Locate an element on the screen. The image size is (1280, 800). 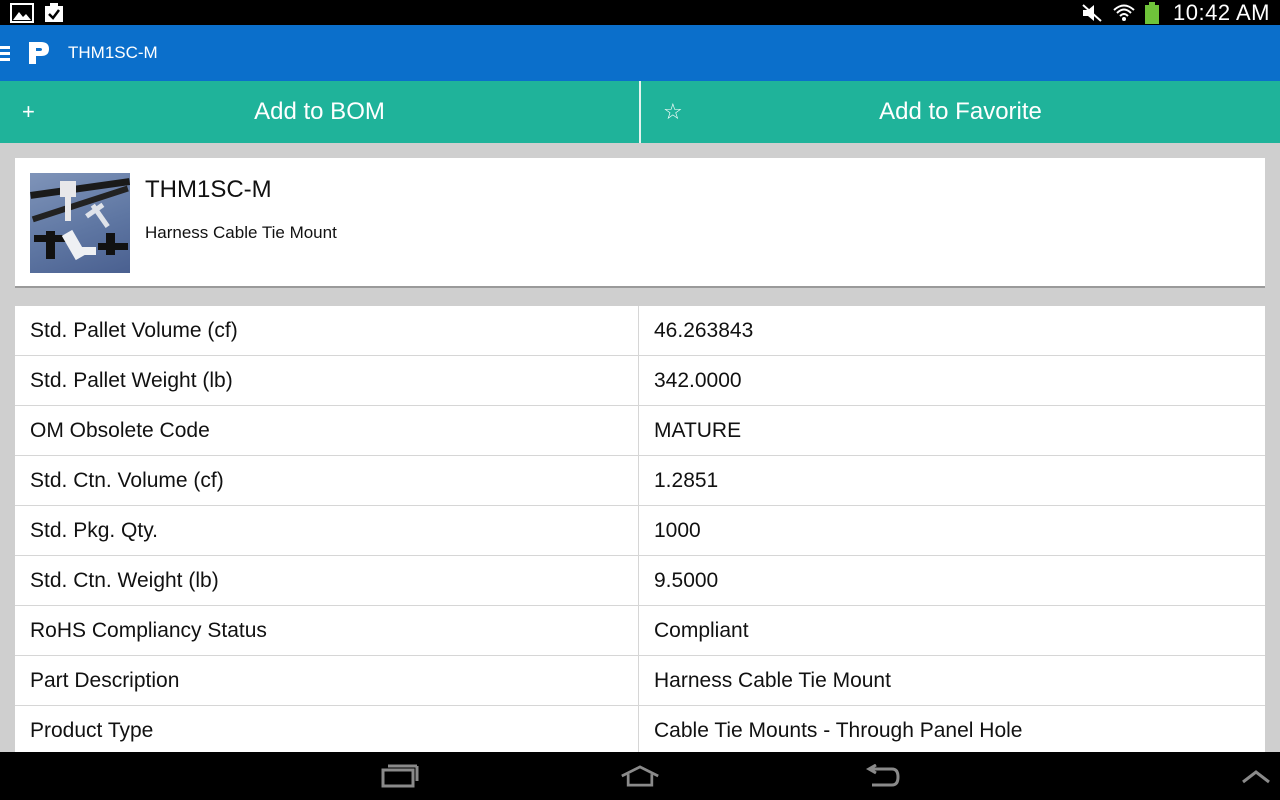
wifi-icon is located at coordinates (1124, 13).